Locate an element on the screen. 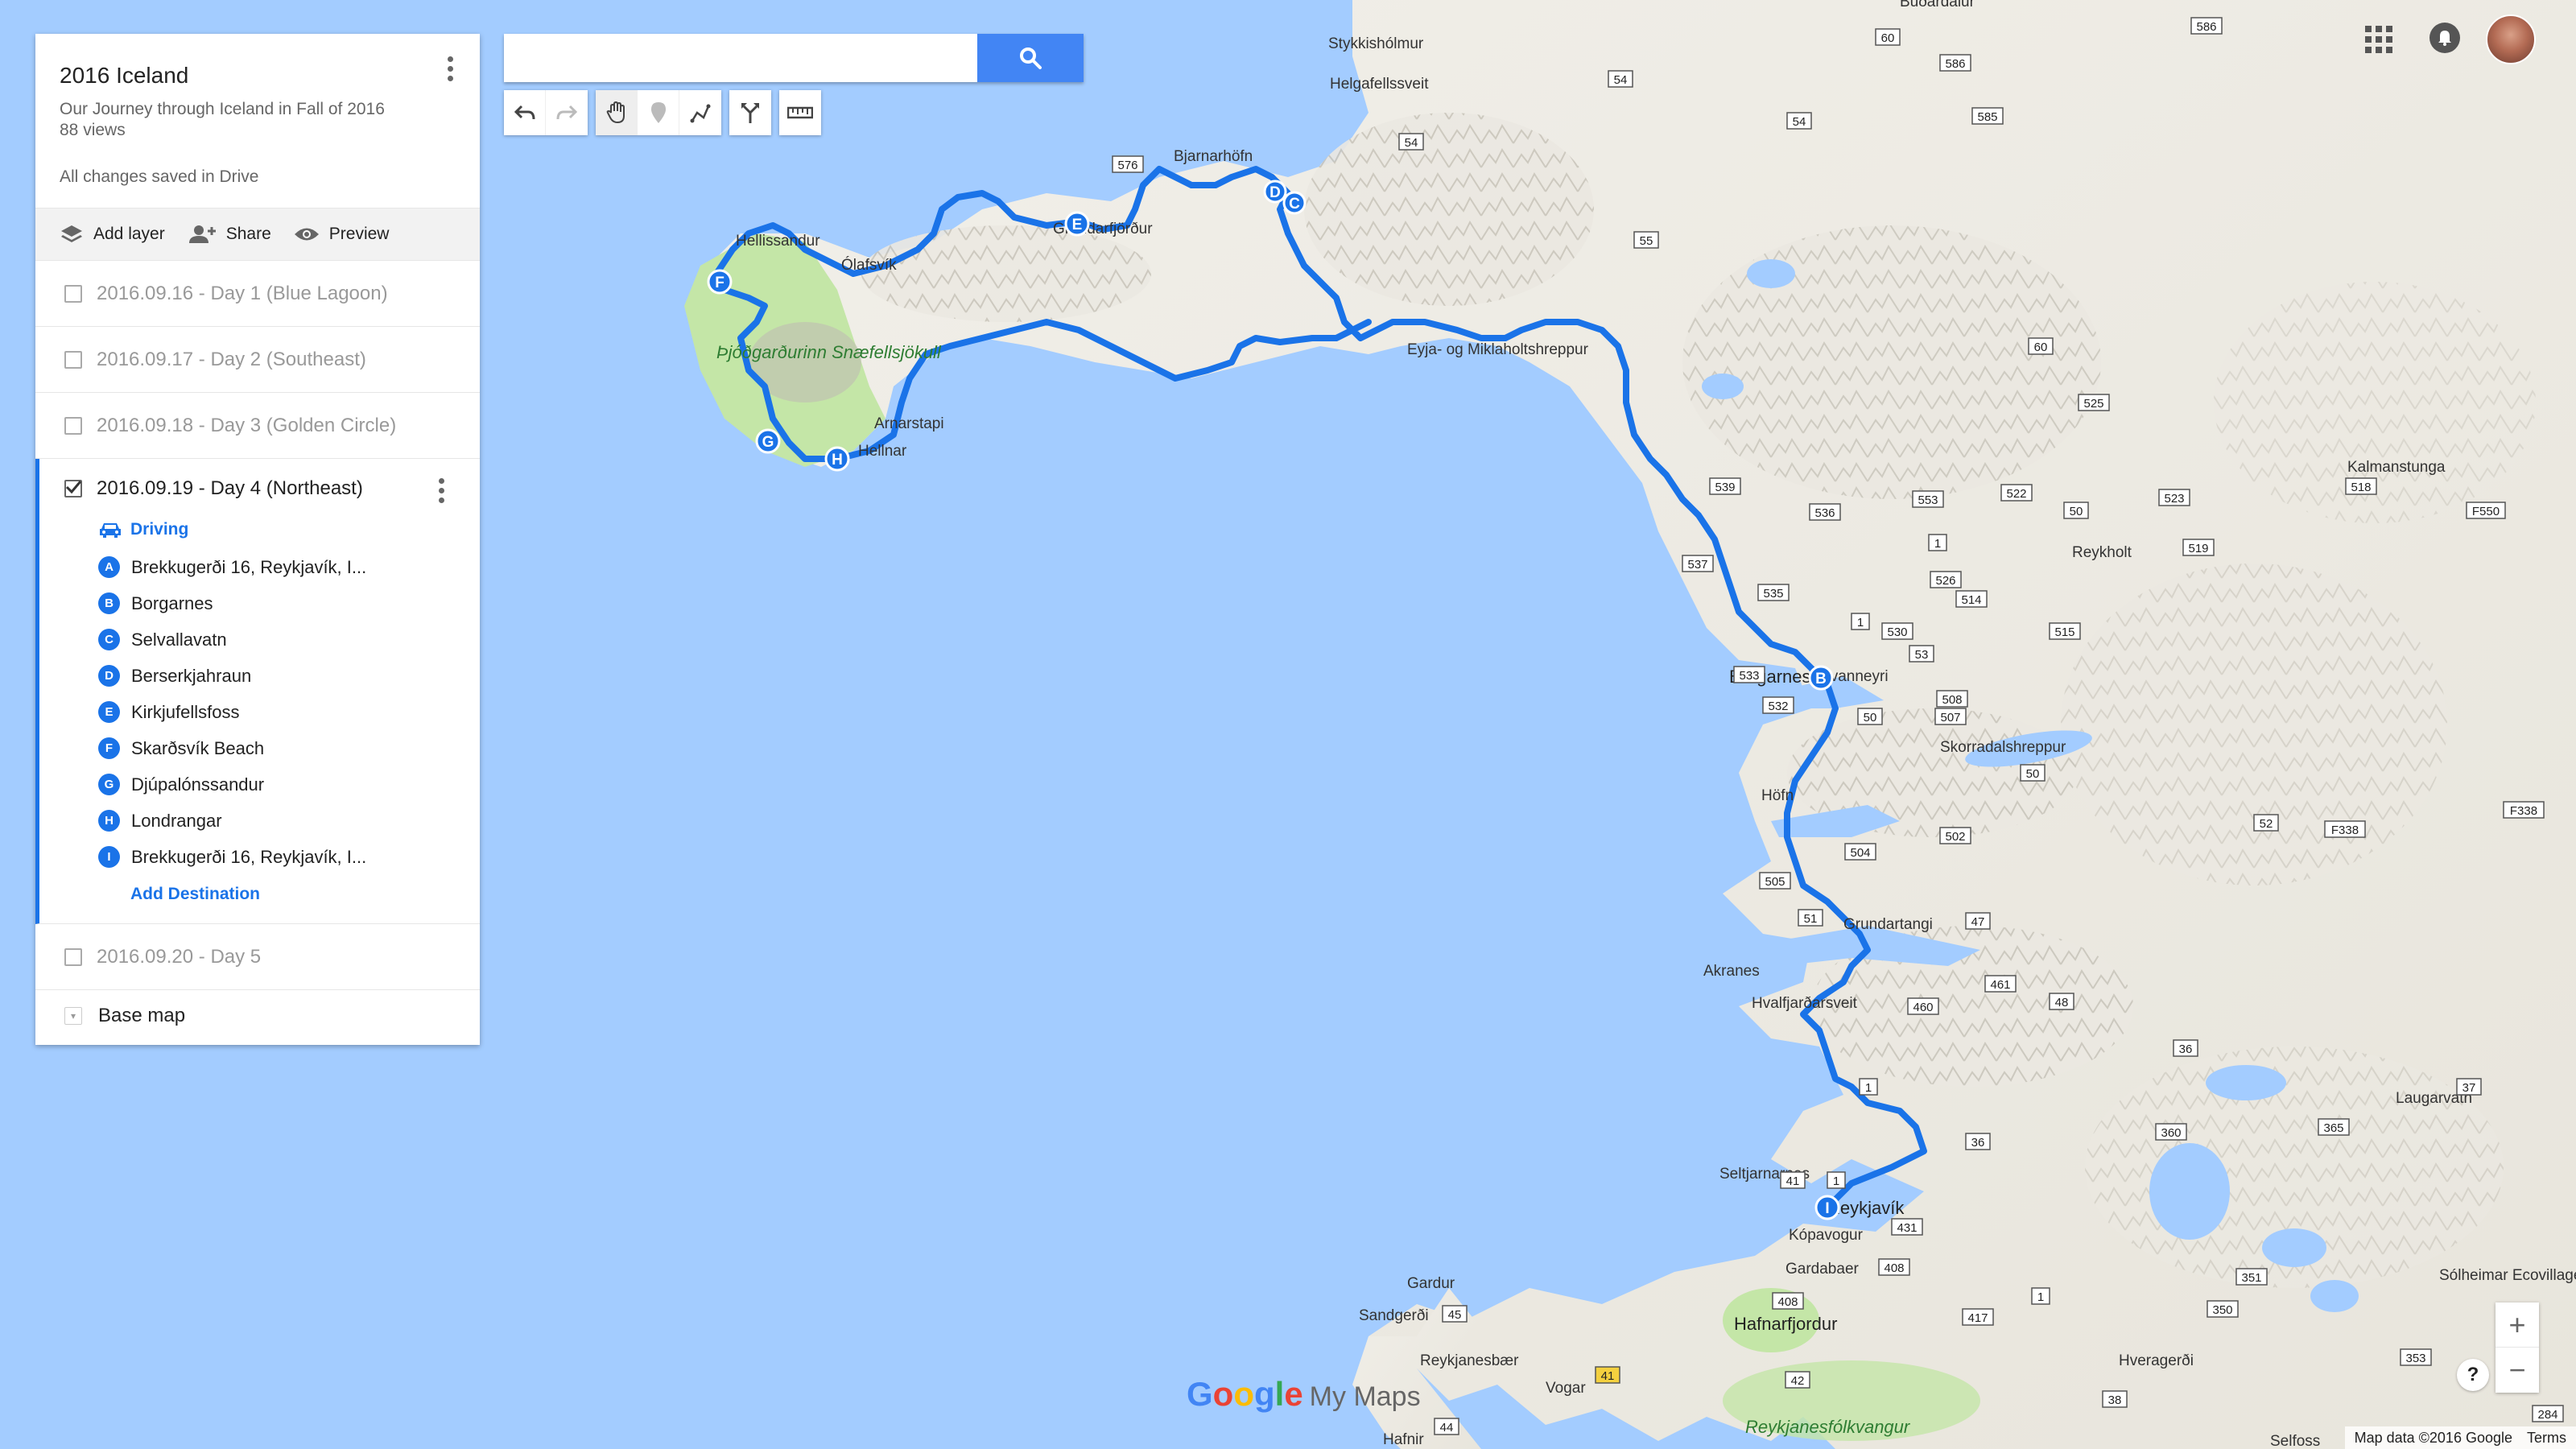  layer-day-1-checkbox is located at coordinates (73, 293).